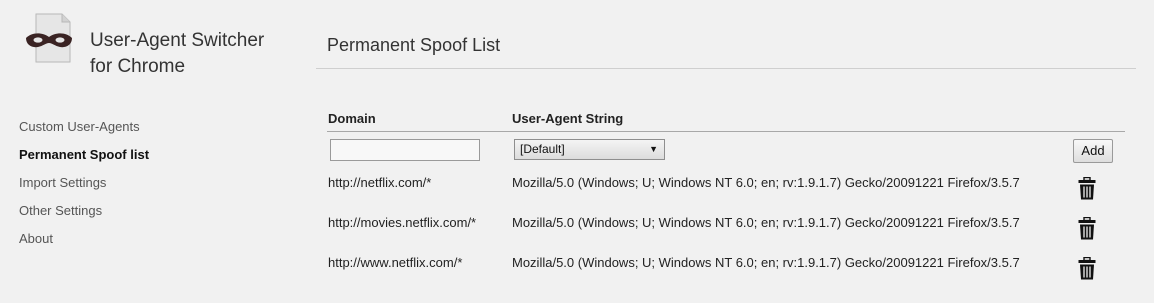 The image size is (1154, 303). What do you see at coordinates (726, 68) in the screenshot?
I see `title-divider` at bounding box center [726, 68].